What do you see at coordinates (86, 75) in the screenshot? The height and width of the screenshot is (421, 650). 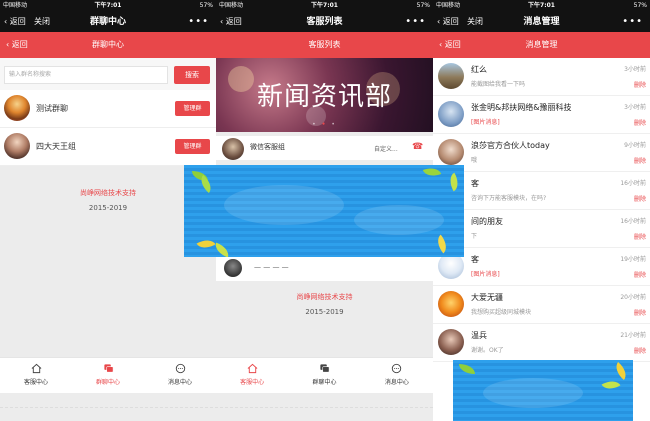 I see `search-input: 输入群名称搜索` at bounding box center [86, 75].